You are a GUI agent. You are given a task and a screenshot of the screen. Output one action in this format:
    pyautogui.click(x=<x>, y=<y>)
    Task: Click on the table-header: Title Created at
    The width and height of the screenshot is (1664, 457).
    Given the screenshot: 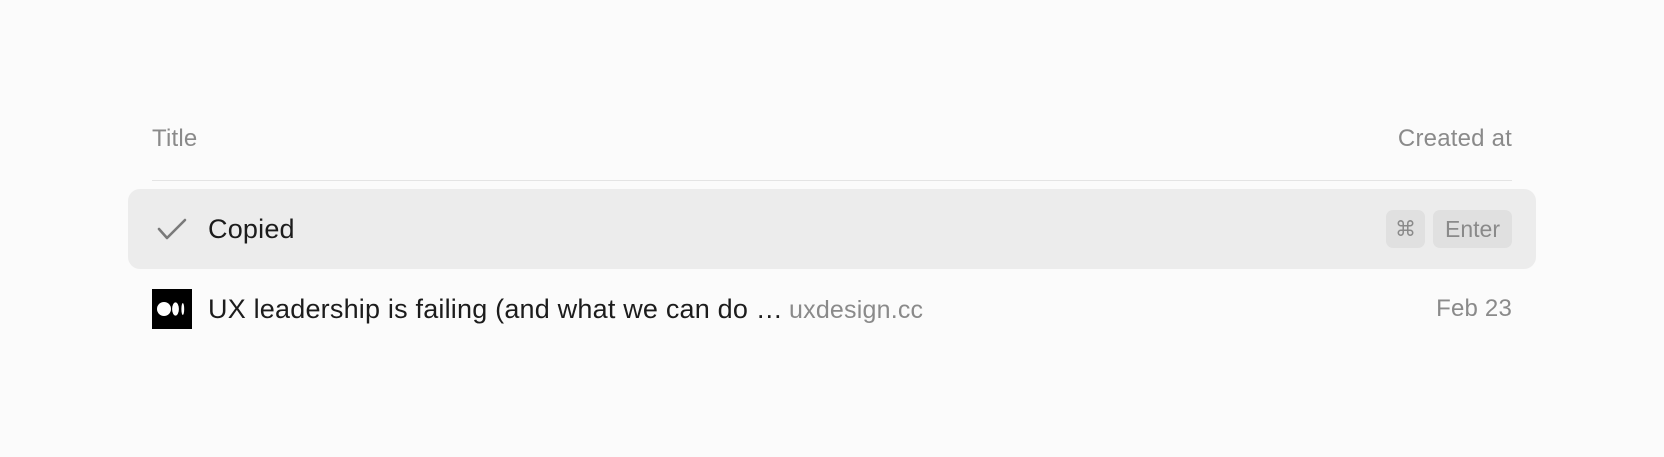 What is the action you would take?
    pyautogui.click(x=832, y=149)
    